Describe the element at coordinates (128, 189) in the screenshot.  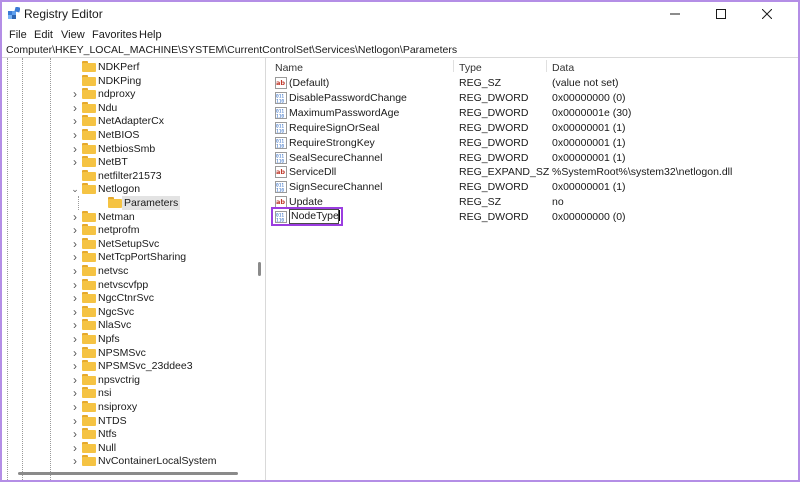
I see `tree-item: ⌄ Netlogon` at that location.